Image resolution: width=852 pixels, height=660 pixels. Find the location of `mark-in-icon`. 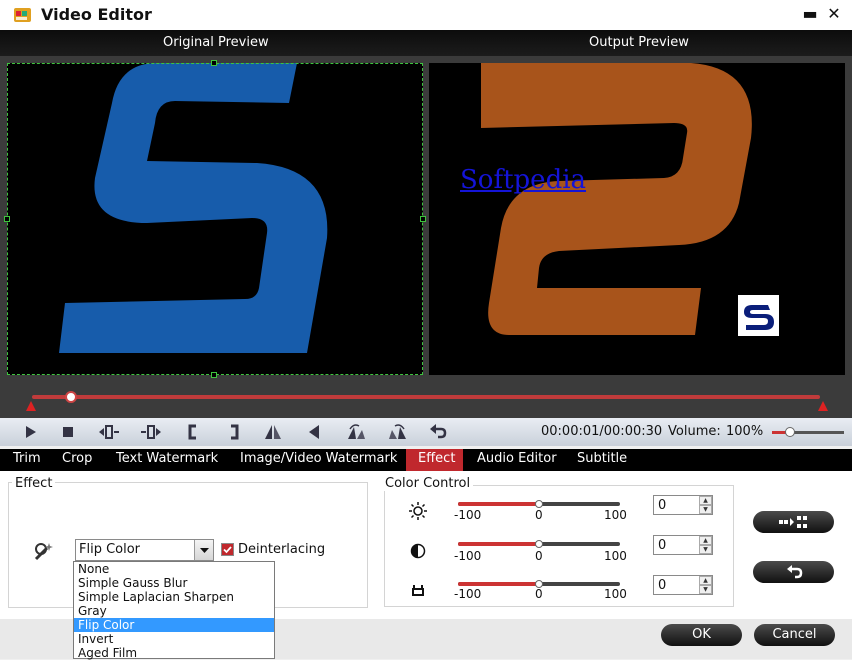

mark-in-icon is located at coordinates (193, 432).